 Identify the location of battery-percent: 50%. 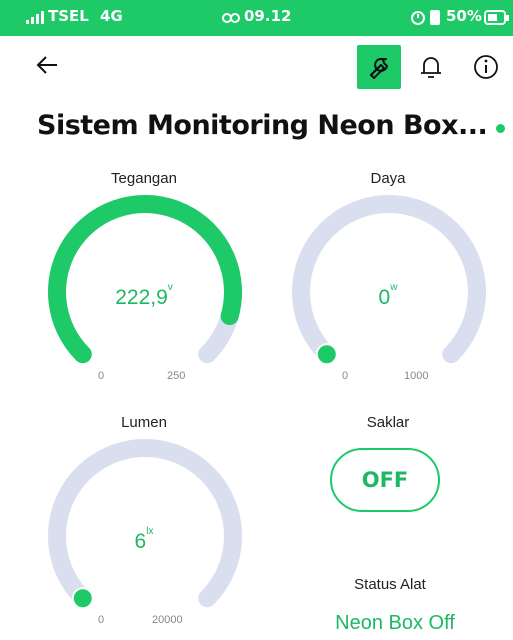
(464, 16).